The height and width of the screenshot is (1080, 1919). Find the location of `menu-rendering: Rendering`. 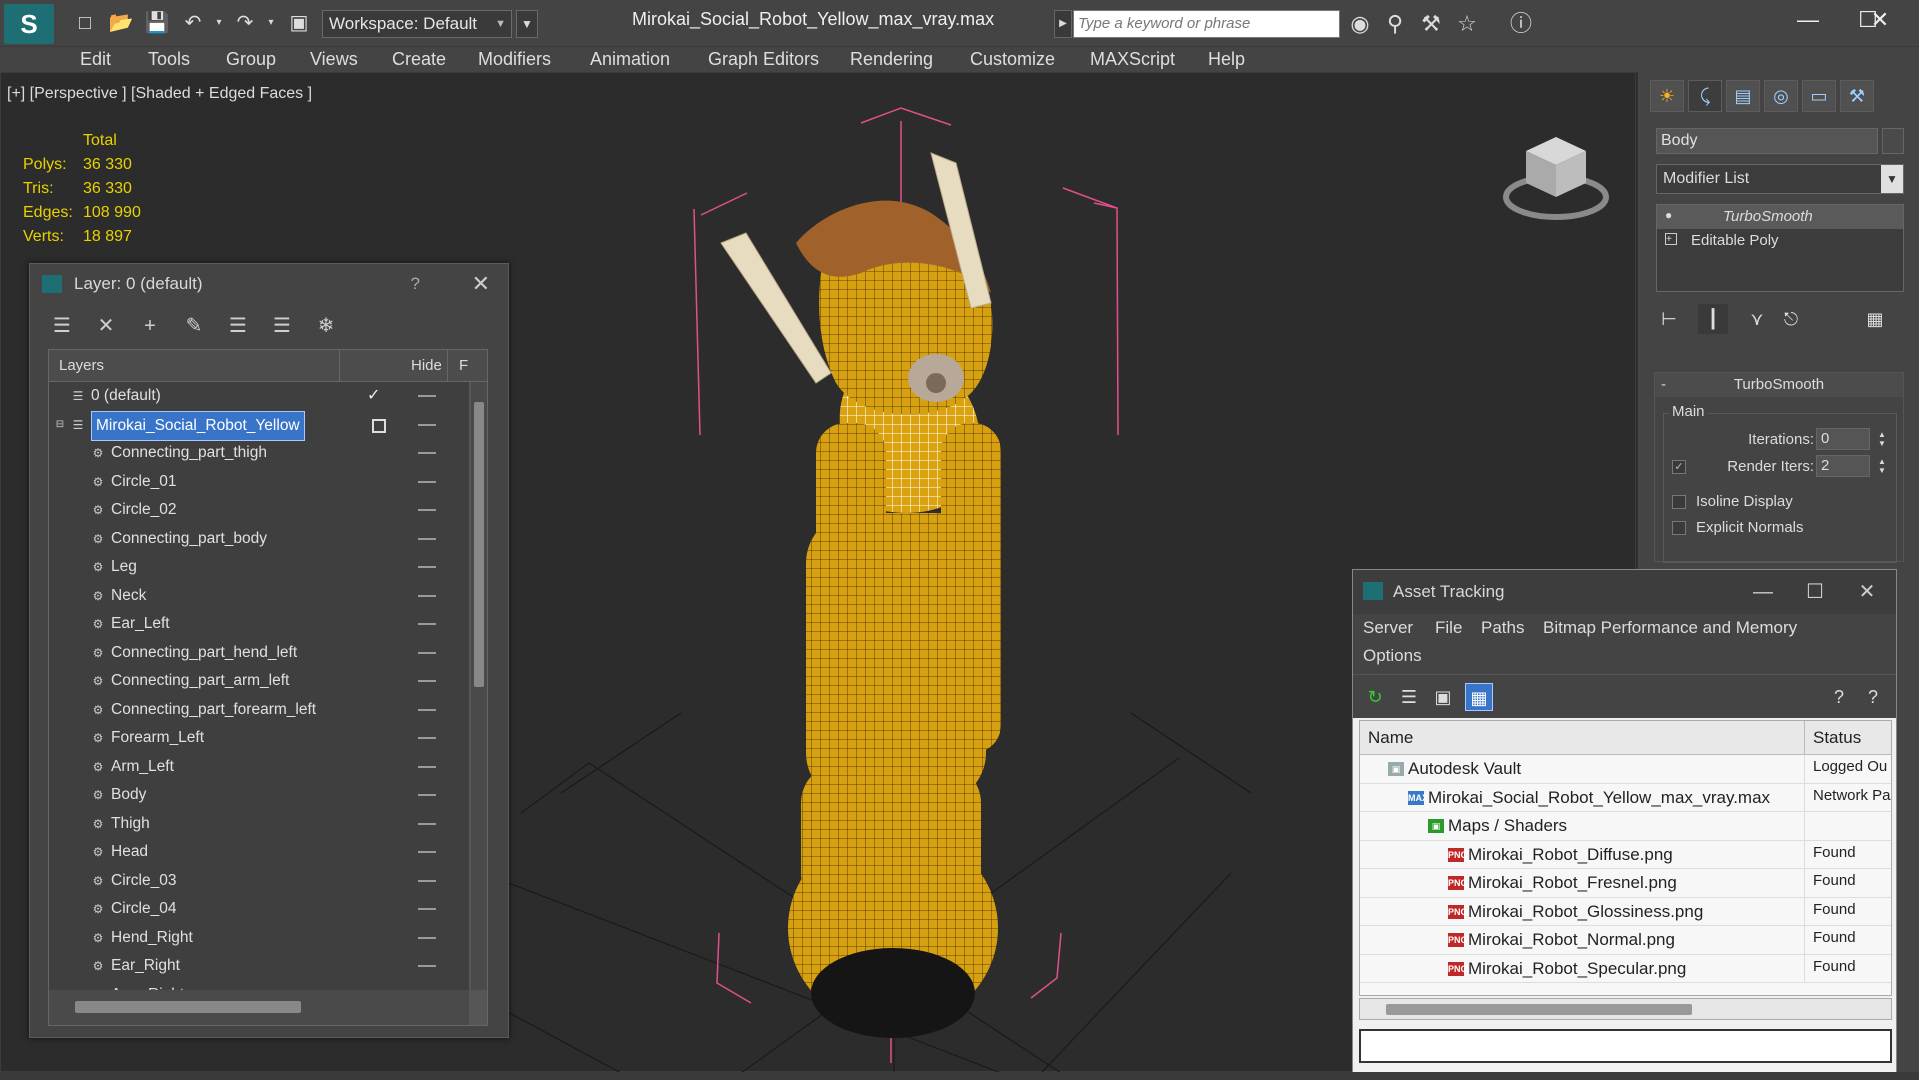

menu-rendering: Rendering is located at coordinates (891, 59).